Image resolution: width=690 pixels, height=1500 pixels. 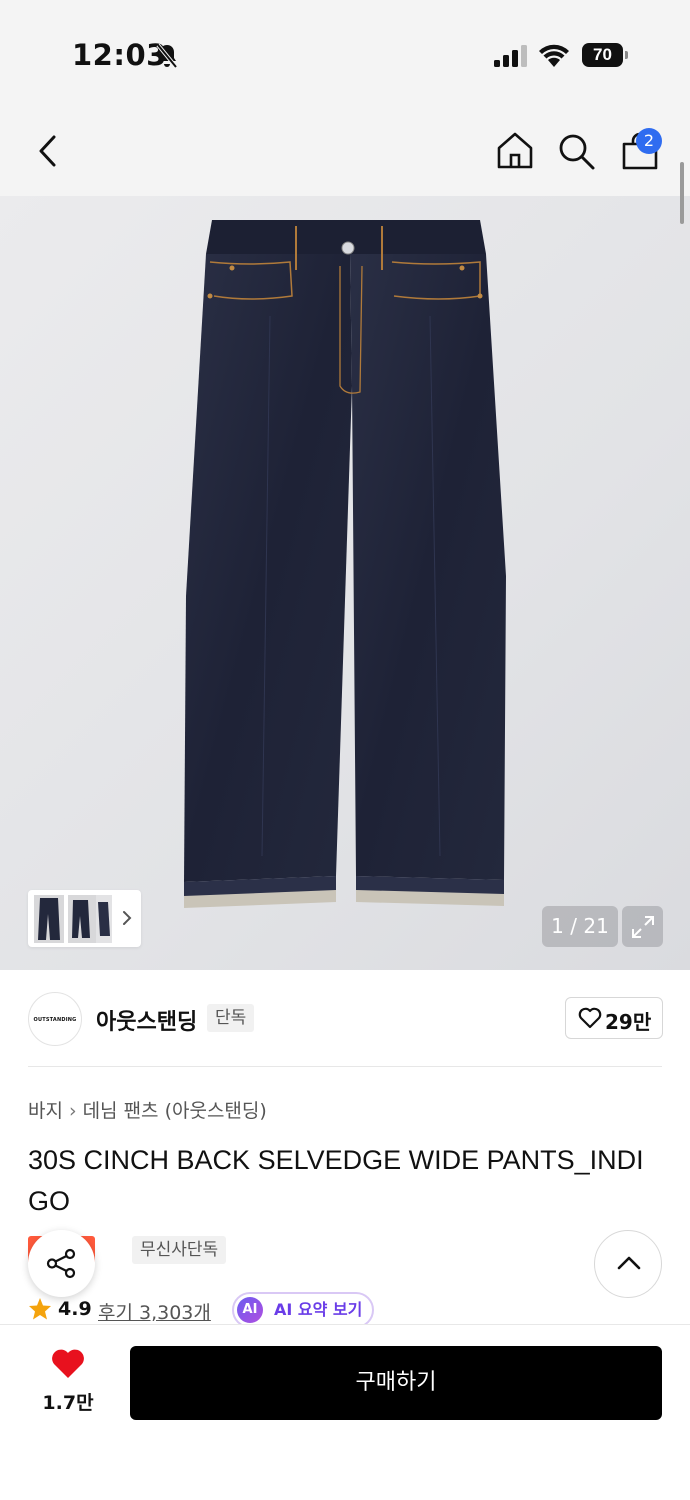 I want to click on thumbnail-strip, so click(x=84, y=918).